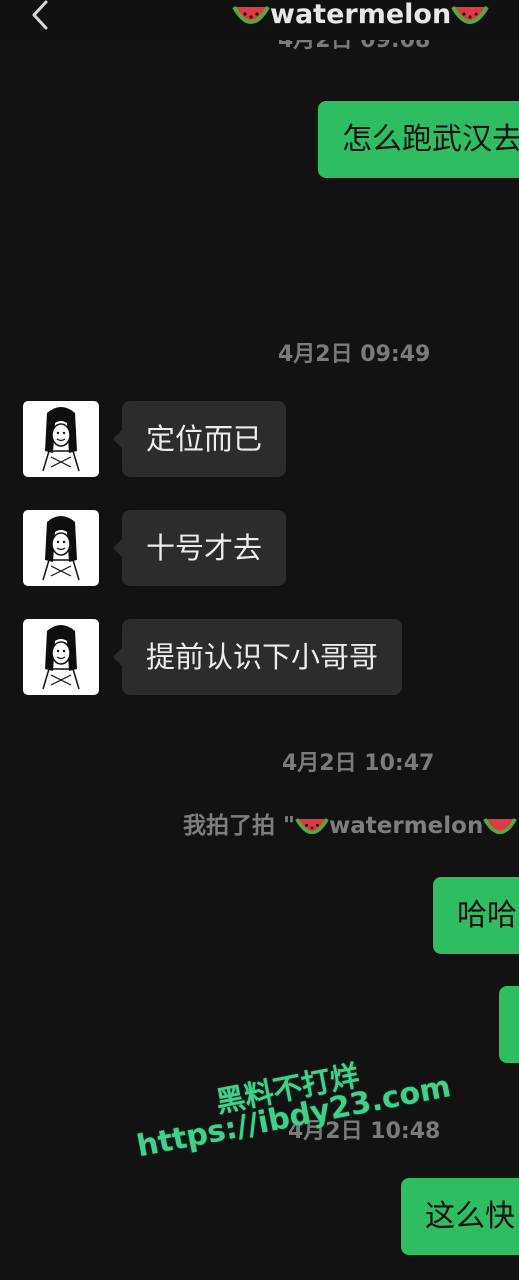 This screenshot has height=1280, width=519. Describe the element at coordinates (204, 439) in the screenshot. I see `message-text: 定位而已` at that location.